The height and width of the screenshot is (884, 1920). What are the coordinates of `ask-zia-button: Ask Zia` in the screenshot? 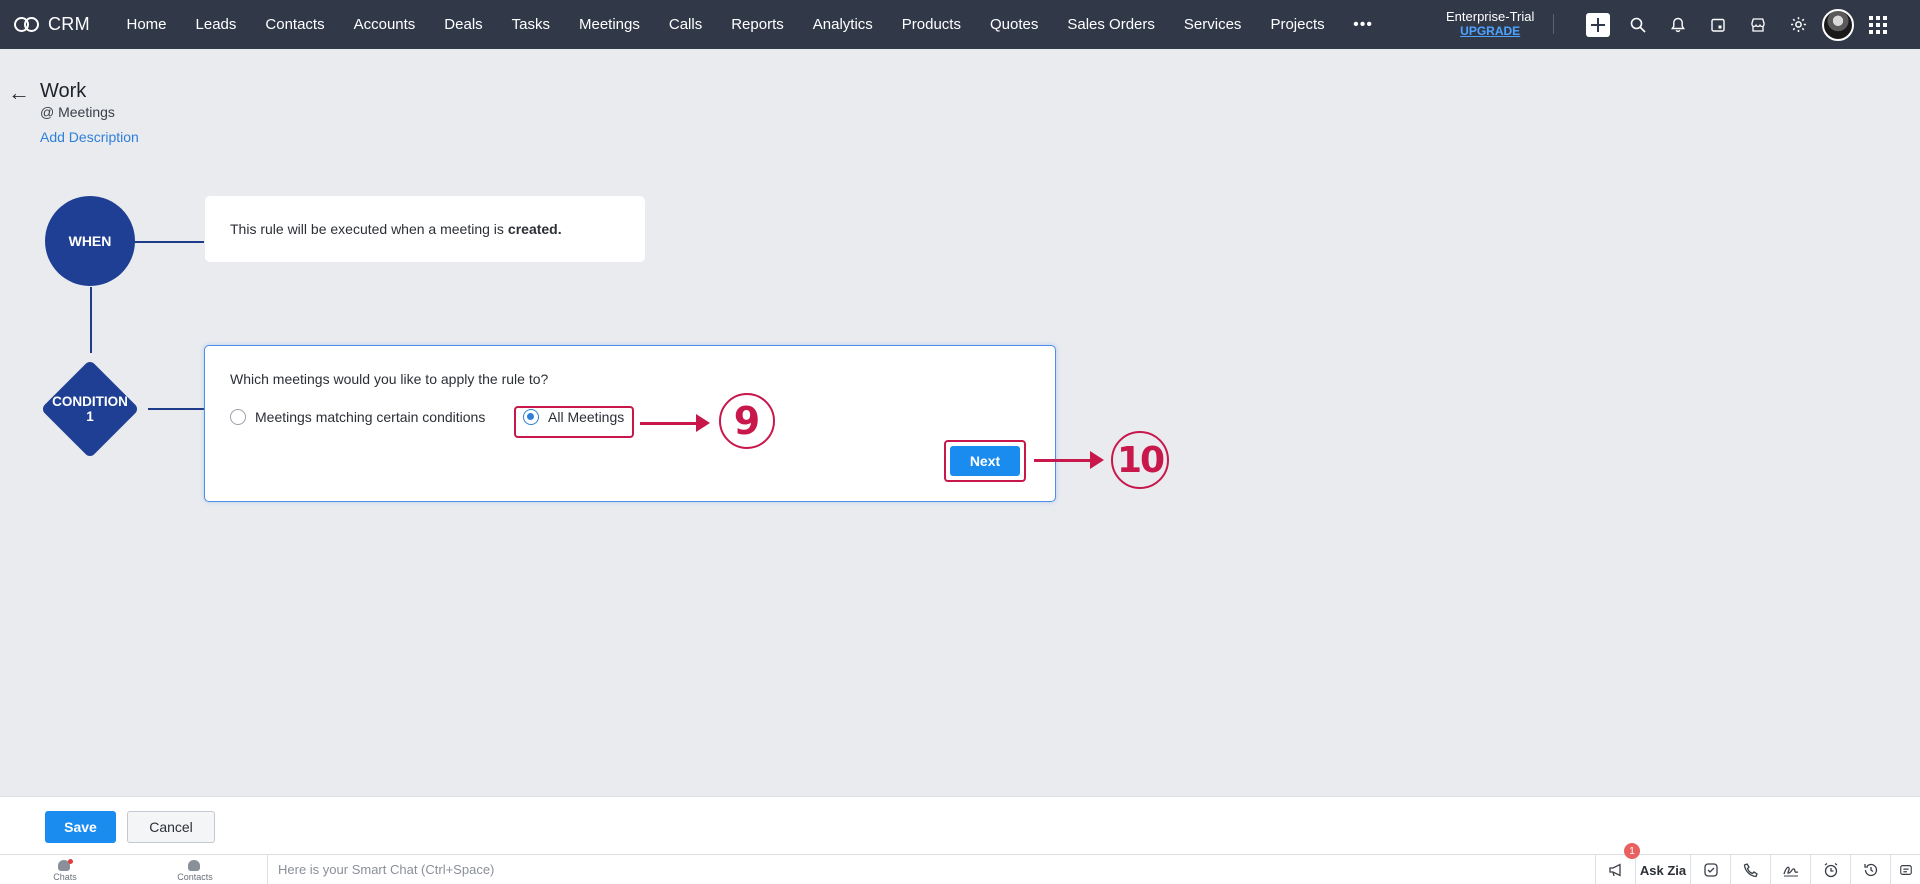 It's located at (1662, 869).